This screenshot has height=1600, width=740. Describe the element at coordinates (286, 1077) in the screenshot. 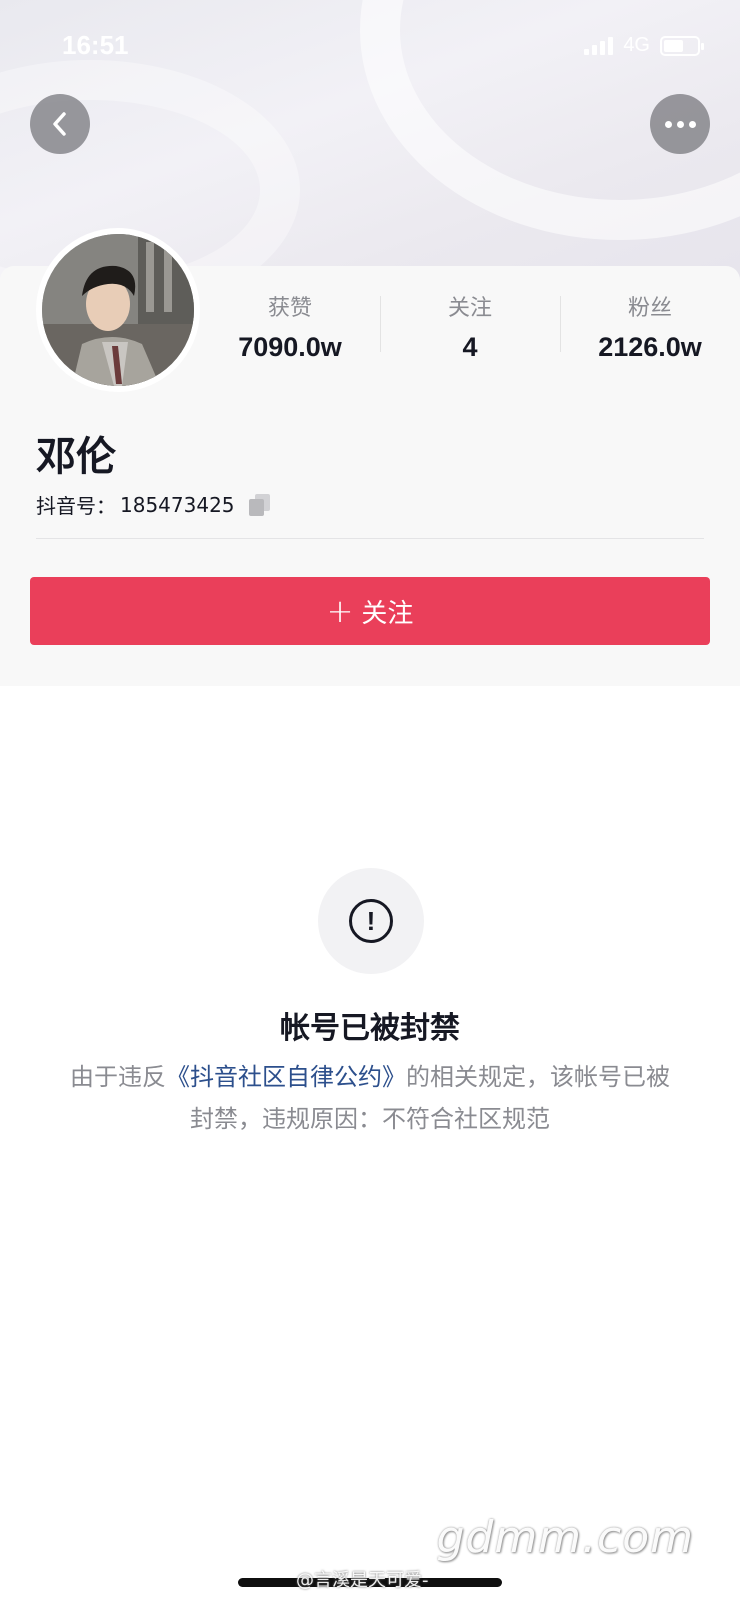

I see `community-convention-link: 《抖音社区自律公约》` at that location.